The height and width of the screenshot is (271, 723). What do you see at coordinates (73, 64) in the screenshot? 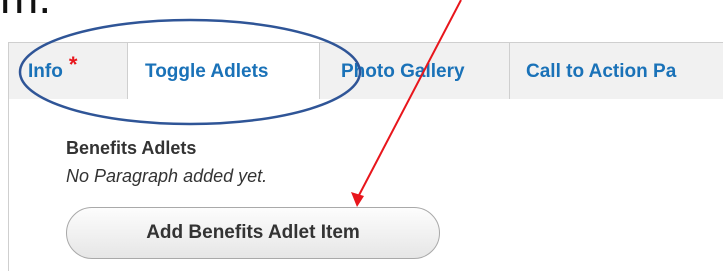
I see `required-asterisk: *` at bounding box center [73, 64].